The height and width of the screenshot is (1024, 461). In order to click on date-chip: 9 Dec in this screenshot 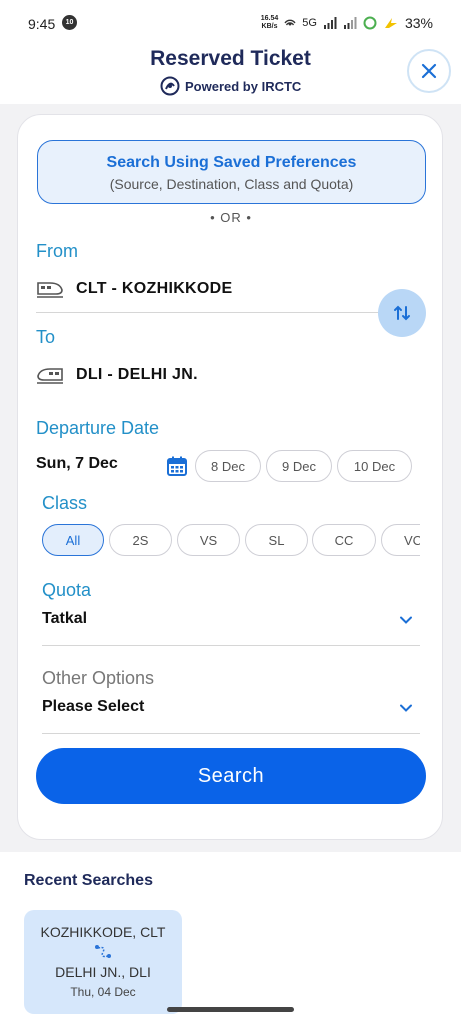, I will do `click(299, 466)`.